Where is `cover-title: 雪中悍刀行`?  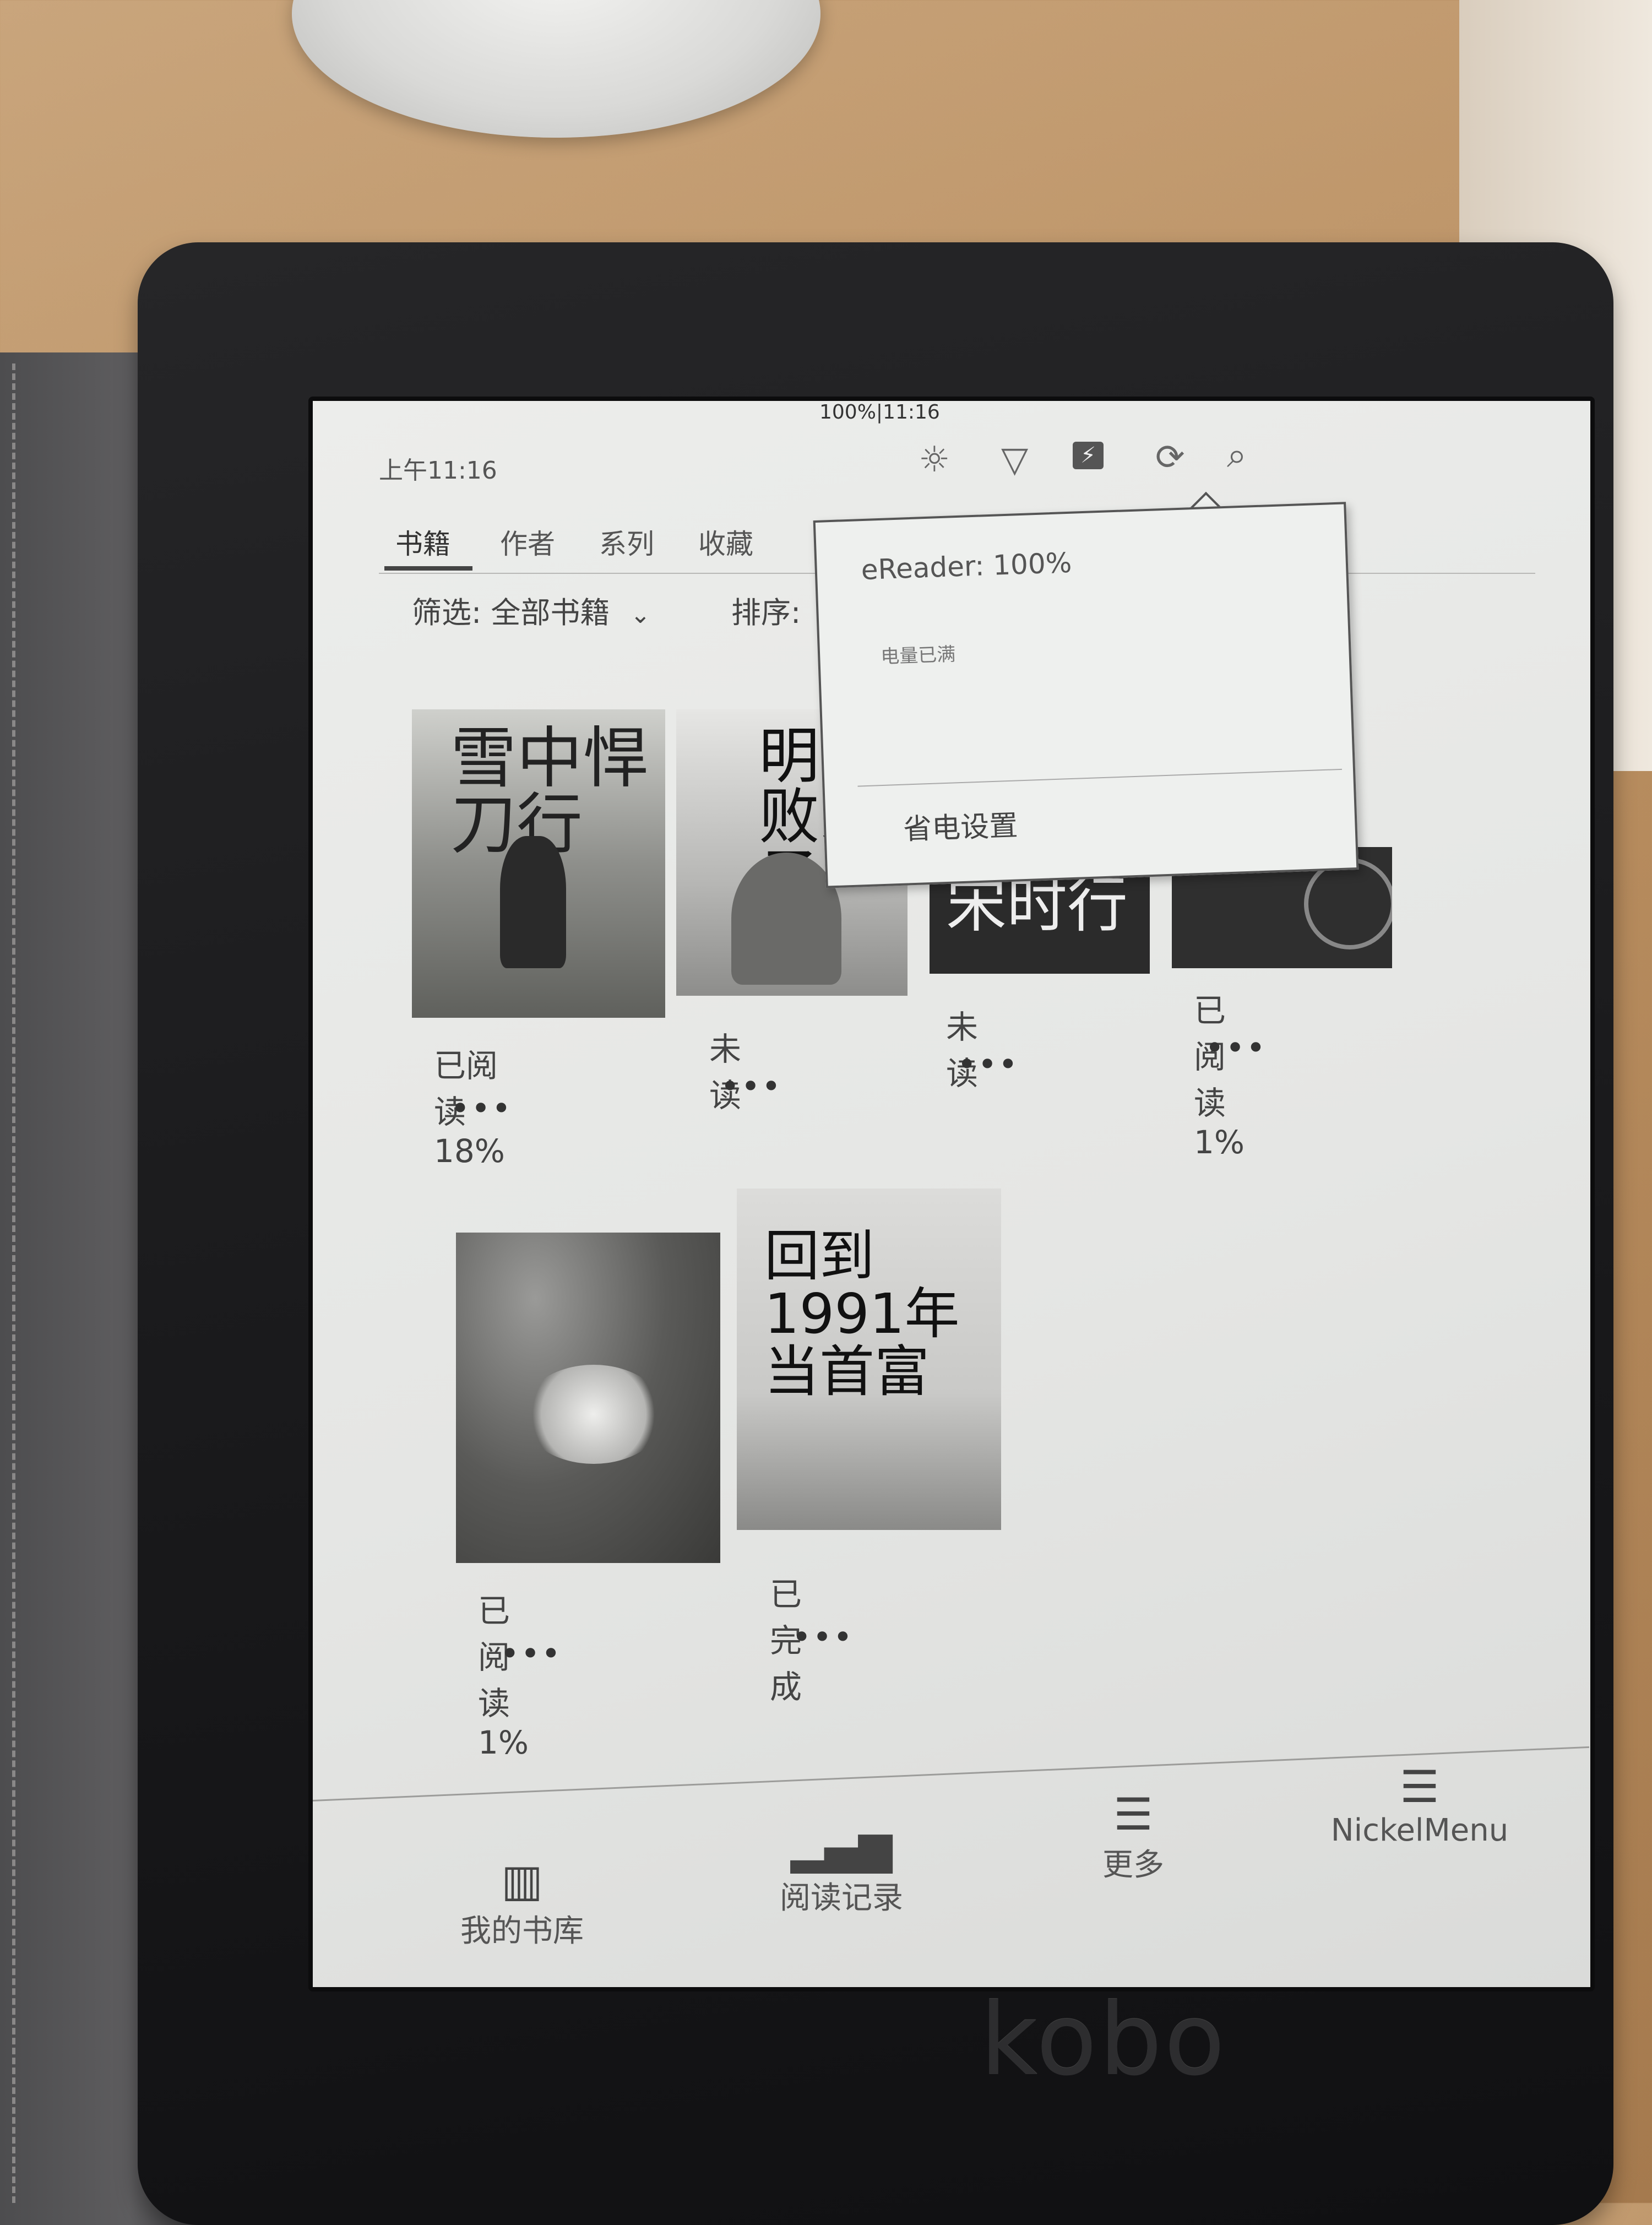
cover-title: 雪中悍刀行 is located at coordinates (549, 791).